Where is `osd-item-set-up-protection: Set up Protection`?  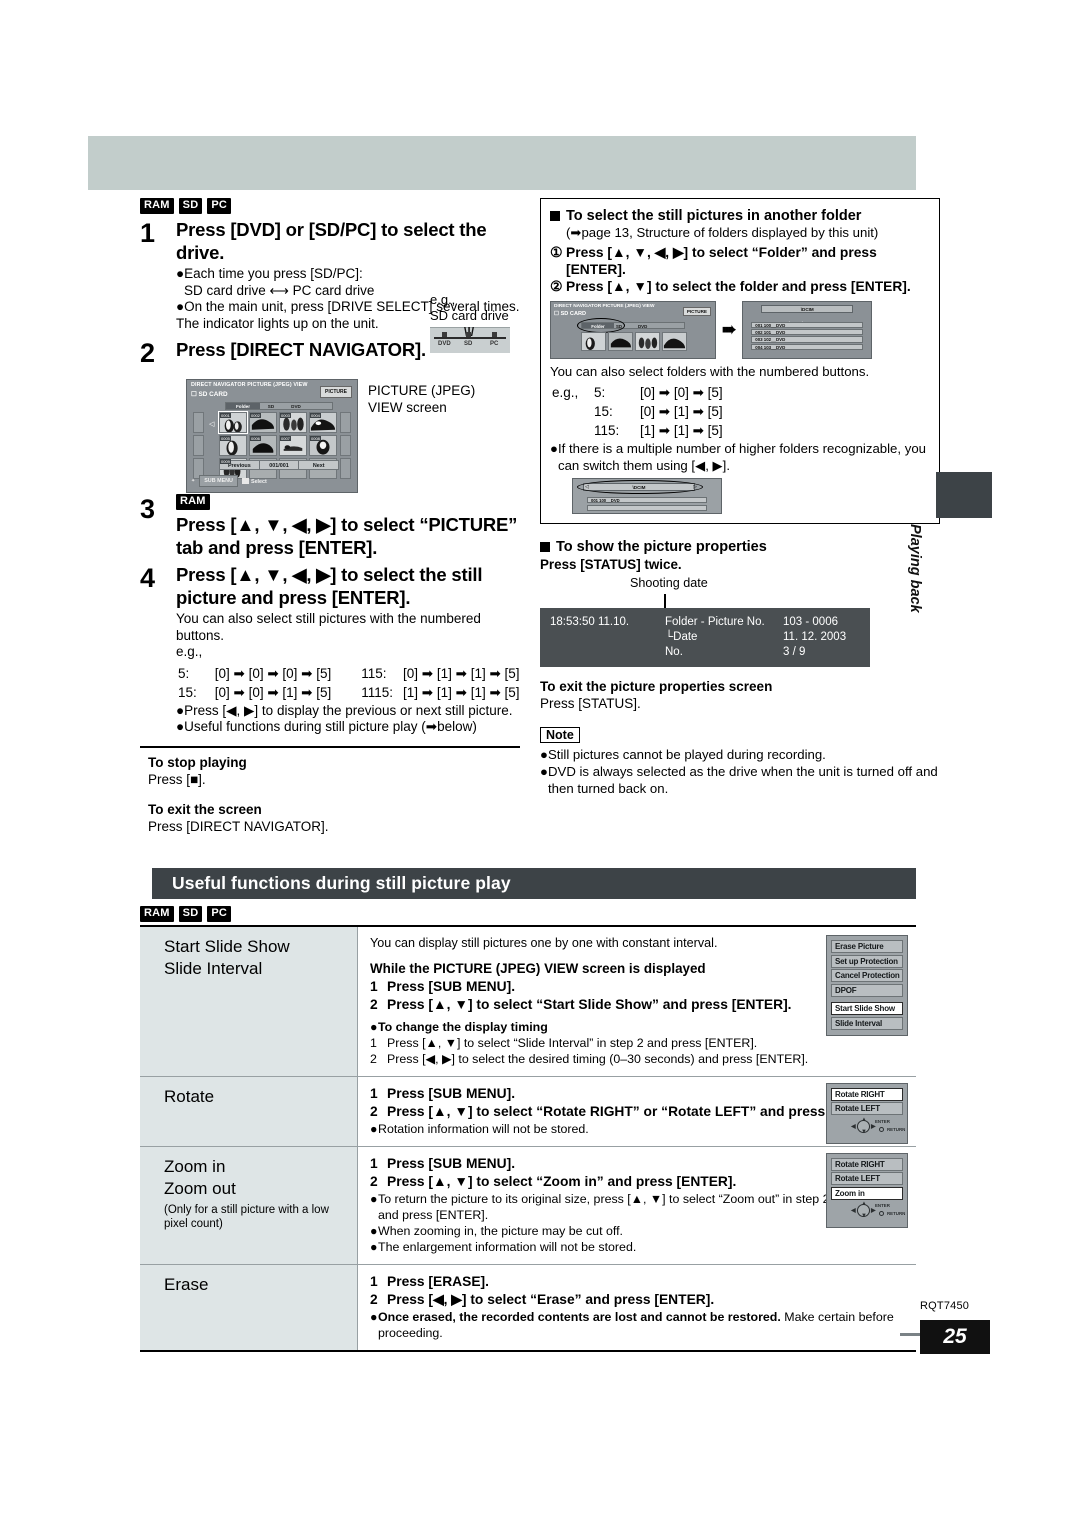 osd-item-set-up-protection: Set up Protection is located at coordinates (867, 961).